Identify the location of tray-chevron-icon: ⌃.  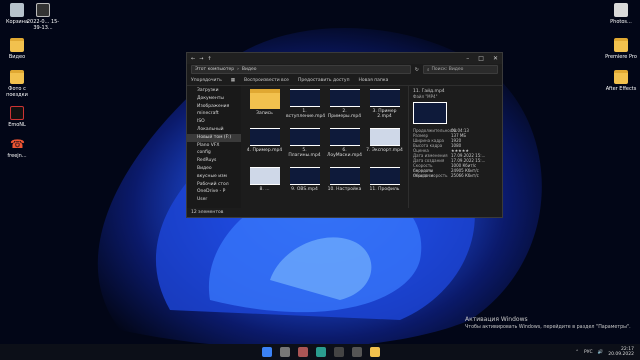
(577, 352).